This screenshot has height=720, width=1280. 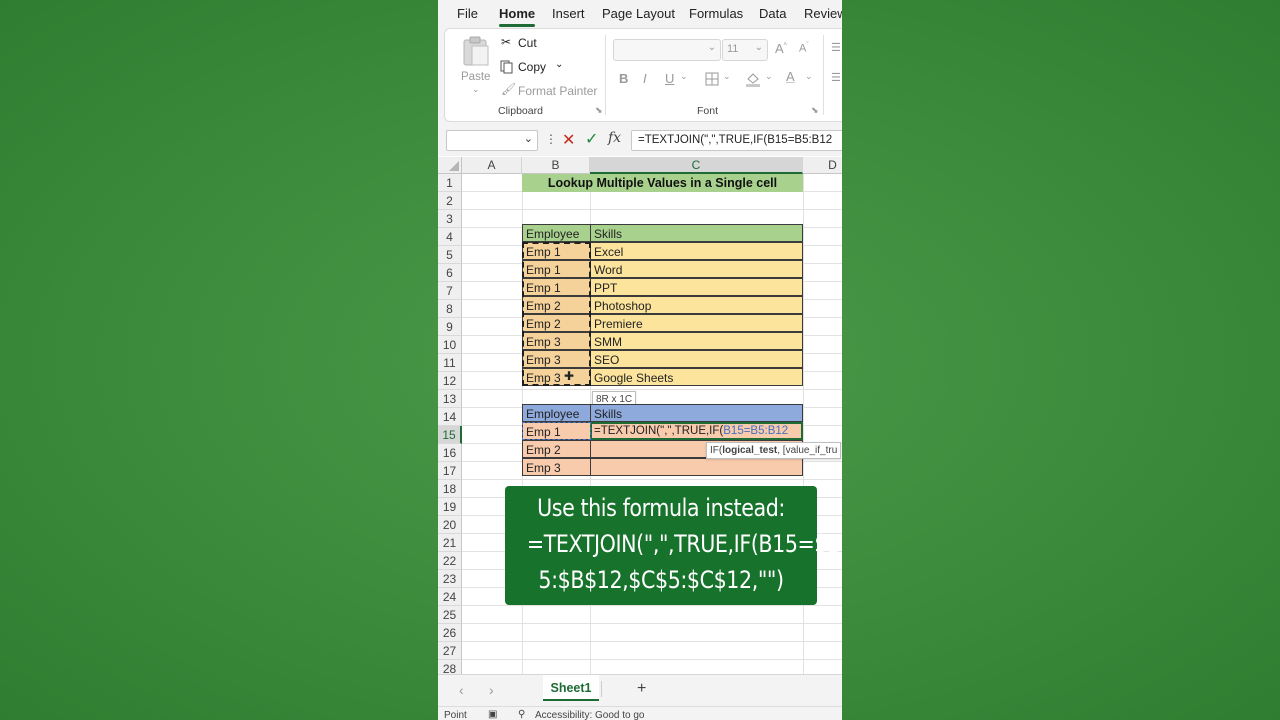 I want to click on formula-input: =TEXTJOIN(",",TRUE,IF(B15=B5:B12, so click(x=736, y=140).